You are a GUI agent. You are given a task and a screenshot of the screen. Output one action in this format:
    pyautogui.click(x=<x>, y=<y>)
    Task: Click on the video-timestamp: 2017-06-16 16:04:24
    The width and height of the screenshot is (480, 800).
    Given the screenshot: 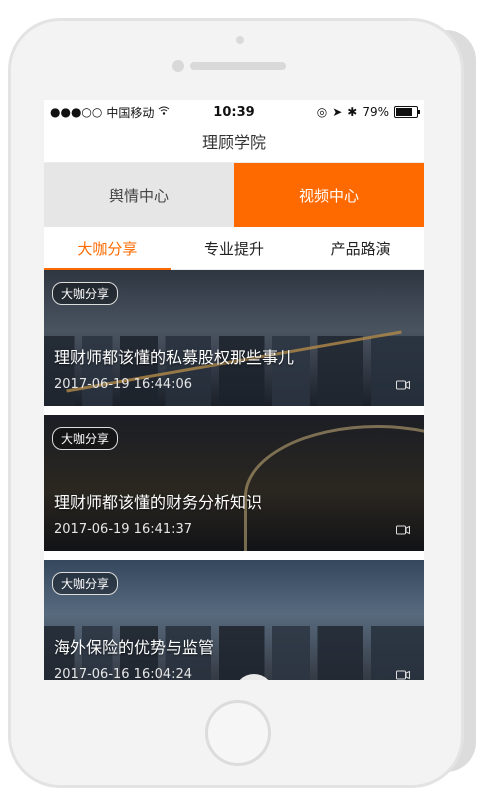 What is the action you would take?
    pyautogui.click(x=123, y=673)
    